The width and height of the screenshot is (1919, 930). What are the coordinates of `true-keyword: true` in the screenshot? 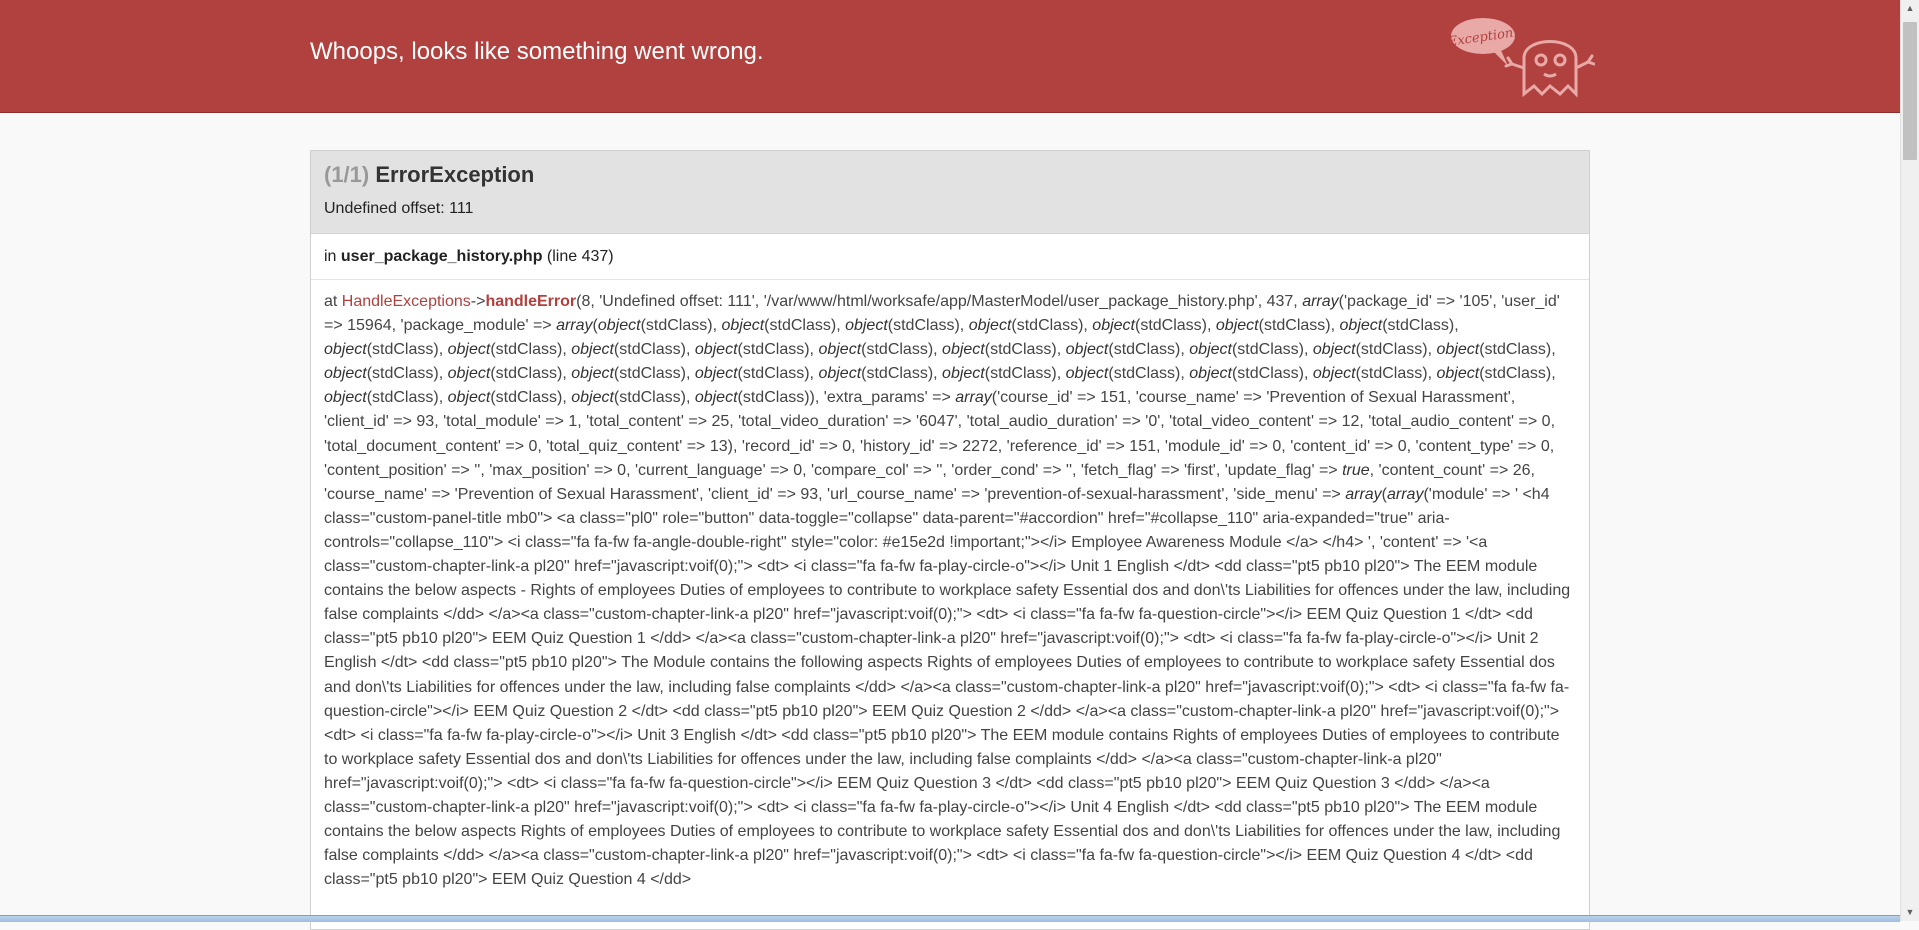 It's located at (1356, 470).